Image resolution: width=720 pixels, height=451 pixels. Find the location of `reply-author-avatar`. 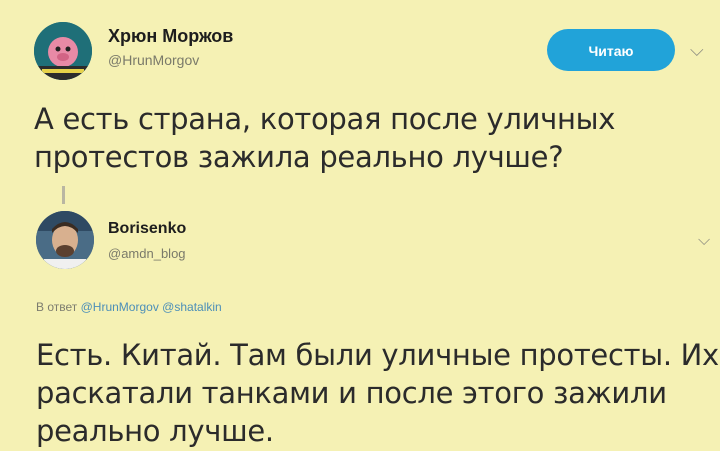

reply-author-avatar is located at coordinates (65, 240).